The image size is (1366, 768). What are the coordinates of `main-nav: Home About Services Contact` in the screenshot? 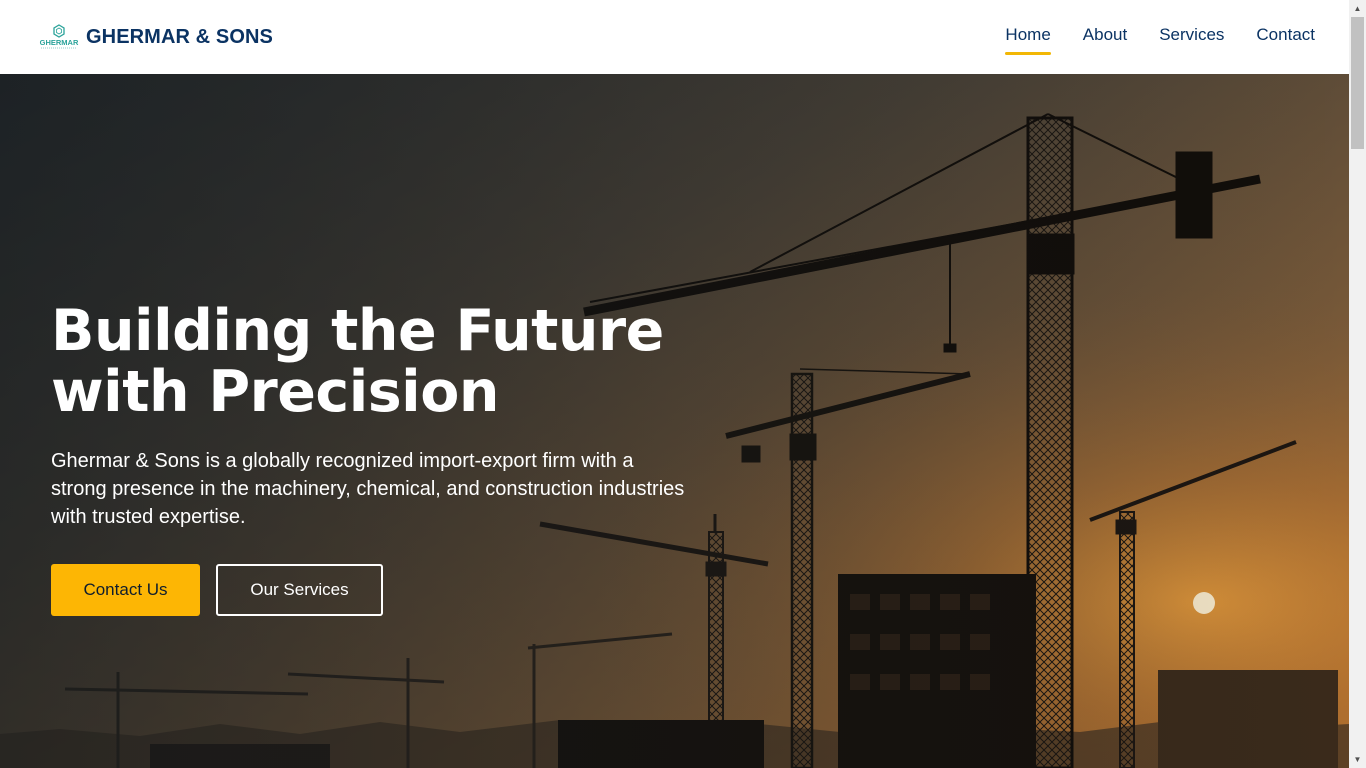 It's located at (1160, 37).